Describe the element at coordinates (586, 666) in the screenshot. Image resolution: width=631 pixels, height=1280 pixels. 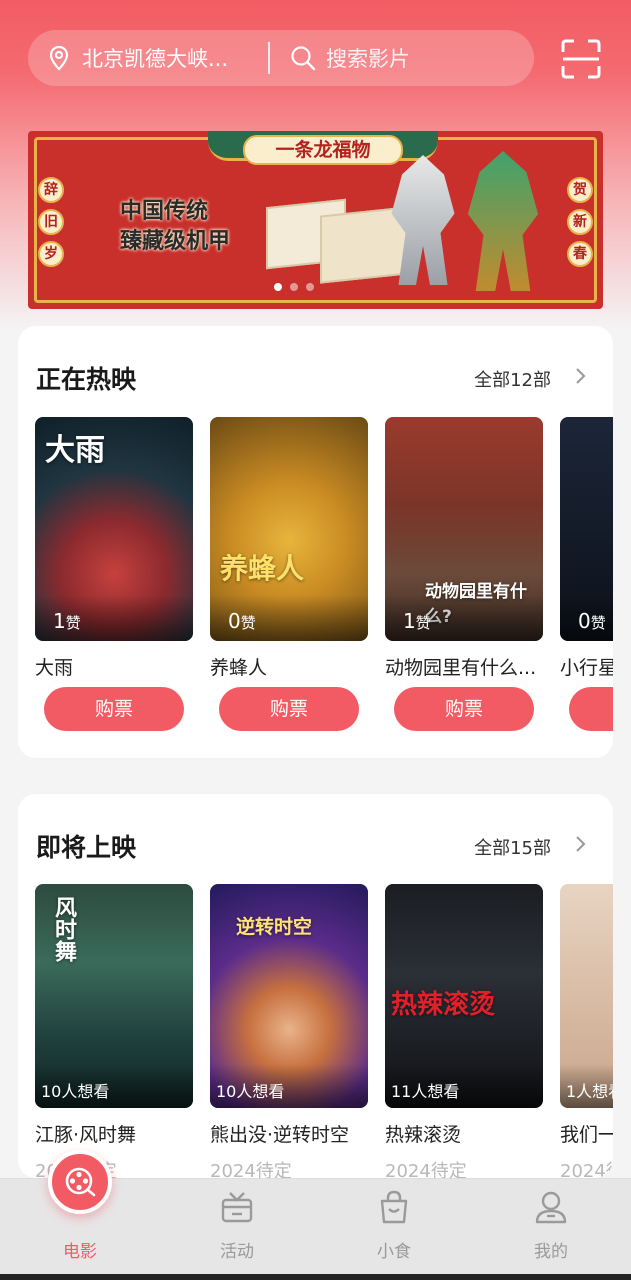
I see `movie-title: 小行星` at that location.